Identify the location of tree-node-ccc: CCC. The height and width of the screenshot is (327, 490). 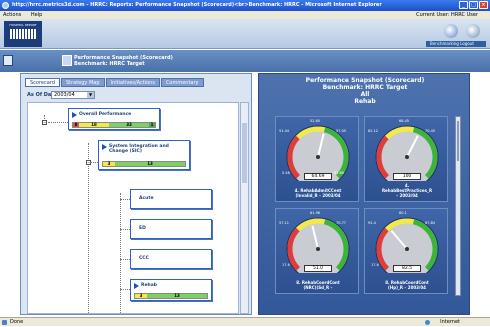
(171, 259).